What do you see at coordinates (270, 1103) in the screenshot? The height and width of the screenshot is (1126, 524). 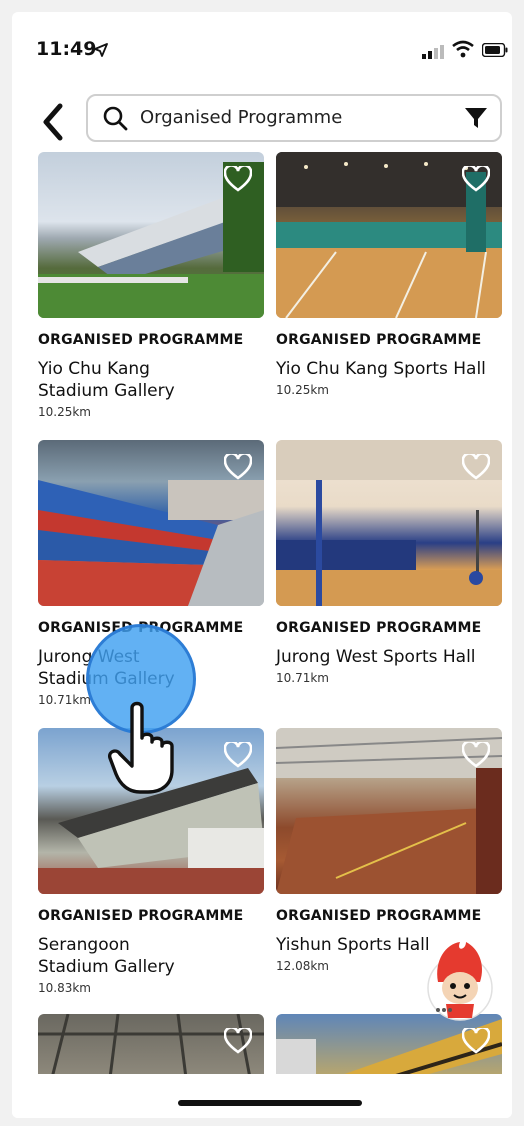 I see `home-indicator` at bounding box center [270, 1103].